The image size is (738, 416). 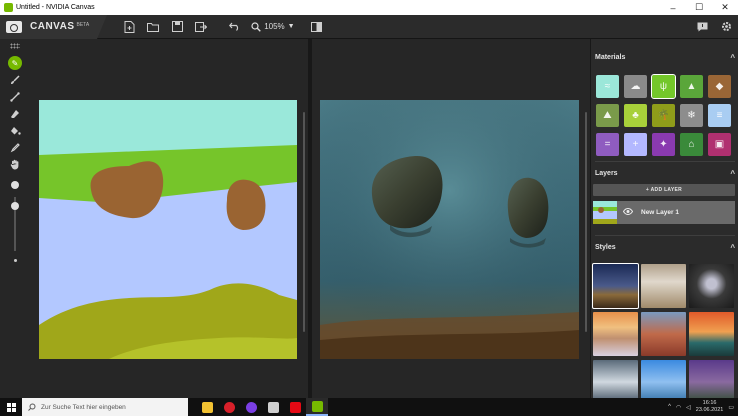 I want to click on save-icon, so click(x=177, y=26).